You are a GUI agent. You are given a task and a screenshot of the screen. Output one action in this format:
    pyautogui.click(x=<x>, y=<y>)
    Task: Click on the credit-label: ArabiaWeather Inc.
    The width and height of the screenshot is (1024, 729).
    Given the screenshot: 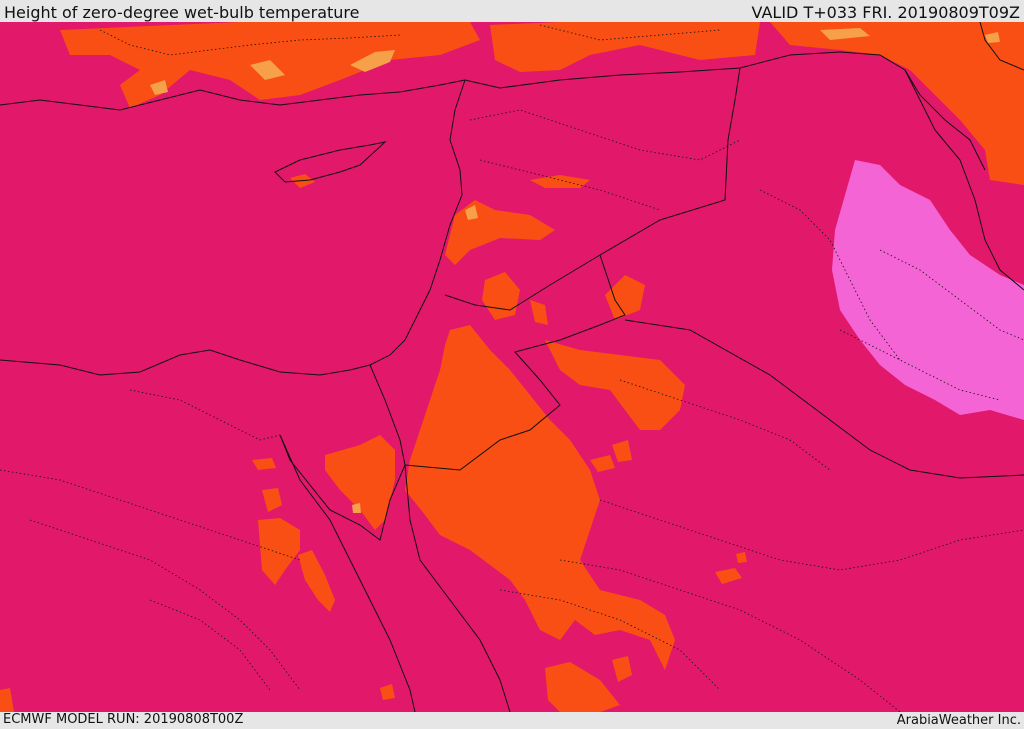 What is the action you would take?
    pyautogui.click(x=958, y=720)
    